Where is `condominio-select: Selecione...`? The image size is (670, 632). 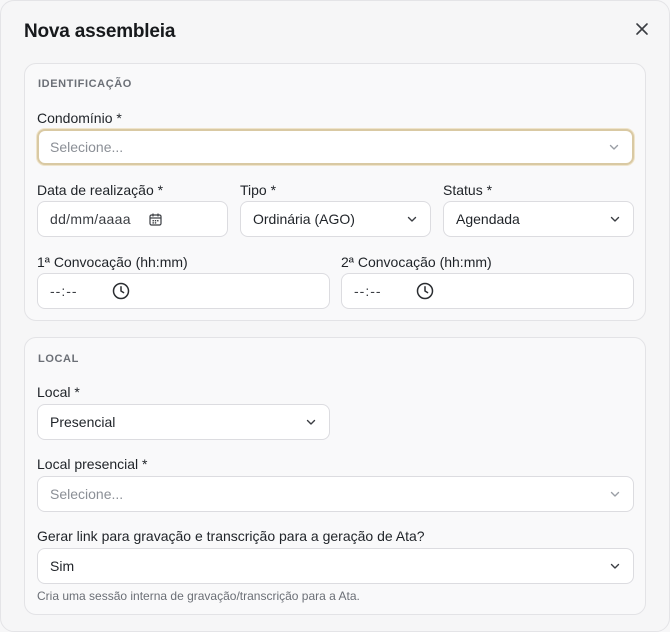 condominio-select: Selecione... is located at coordinates (335, 147).